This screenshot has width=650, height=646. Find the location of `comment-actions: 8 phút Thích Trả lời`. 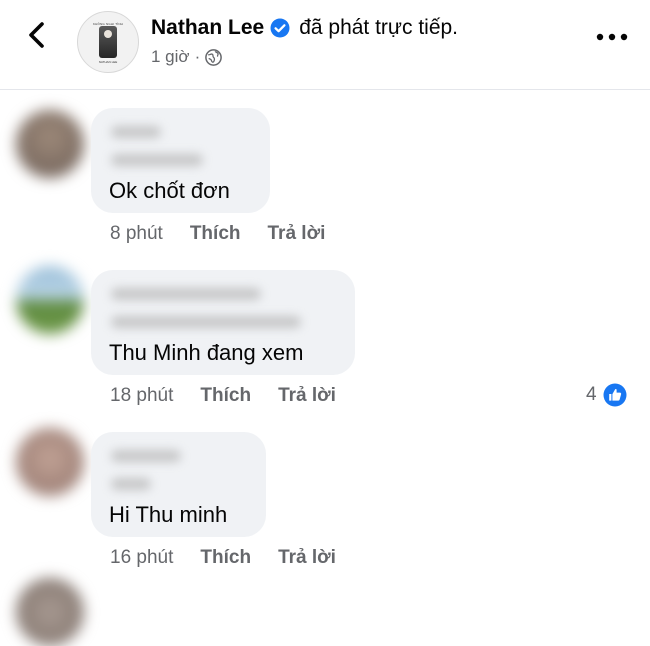

comment-actions: 8 phút Thích Trả lời is located at coordinates (217, 234).